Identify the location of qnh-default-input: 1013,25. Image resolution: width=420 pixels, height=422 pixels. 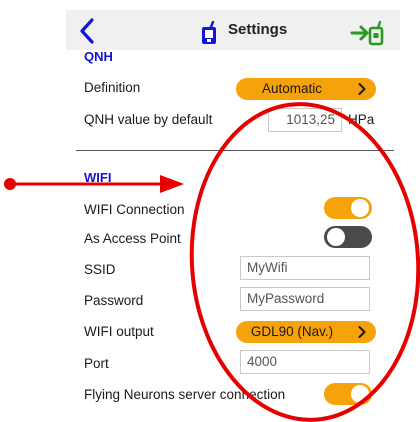
(305, 120).